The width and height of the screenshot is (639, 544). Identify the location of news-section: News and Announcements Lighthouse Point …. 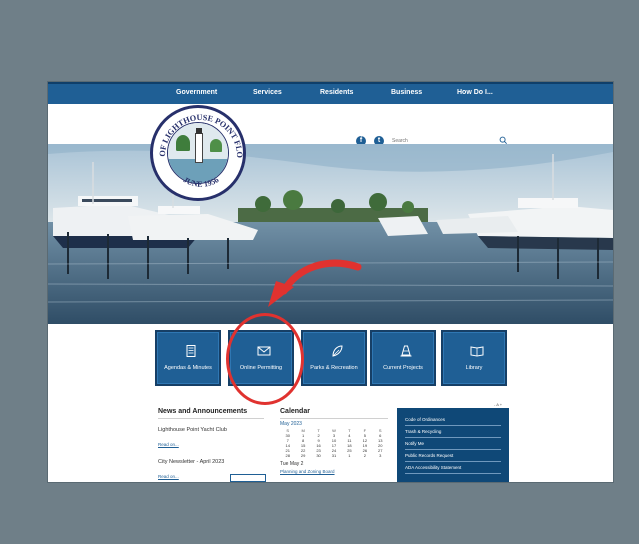
(212, 445).